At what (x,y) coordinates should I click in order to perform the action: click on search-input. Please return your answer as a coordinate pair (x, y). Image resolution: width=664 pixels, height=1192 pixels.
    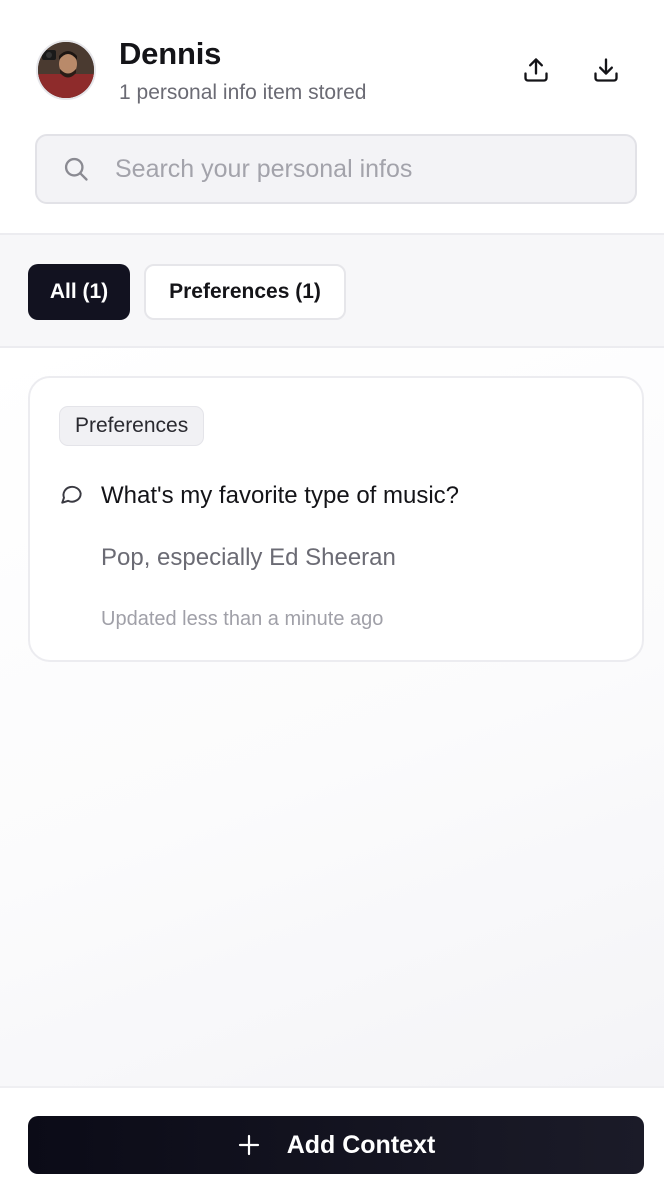
    Looking at the image, I should click on (365, 169).